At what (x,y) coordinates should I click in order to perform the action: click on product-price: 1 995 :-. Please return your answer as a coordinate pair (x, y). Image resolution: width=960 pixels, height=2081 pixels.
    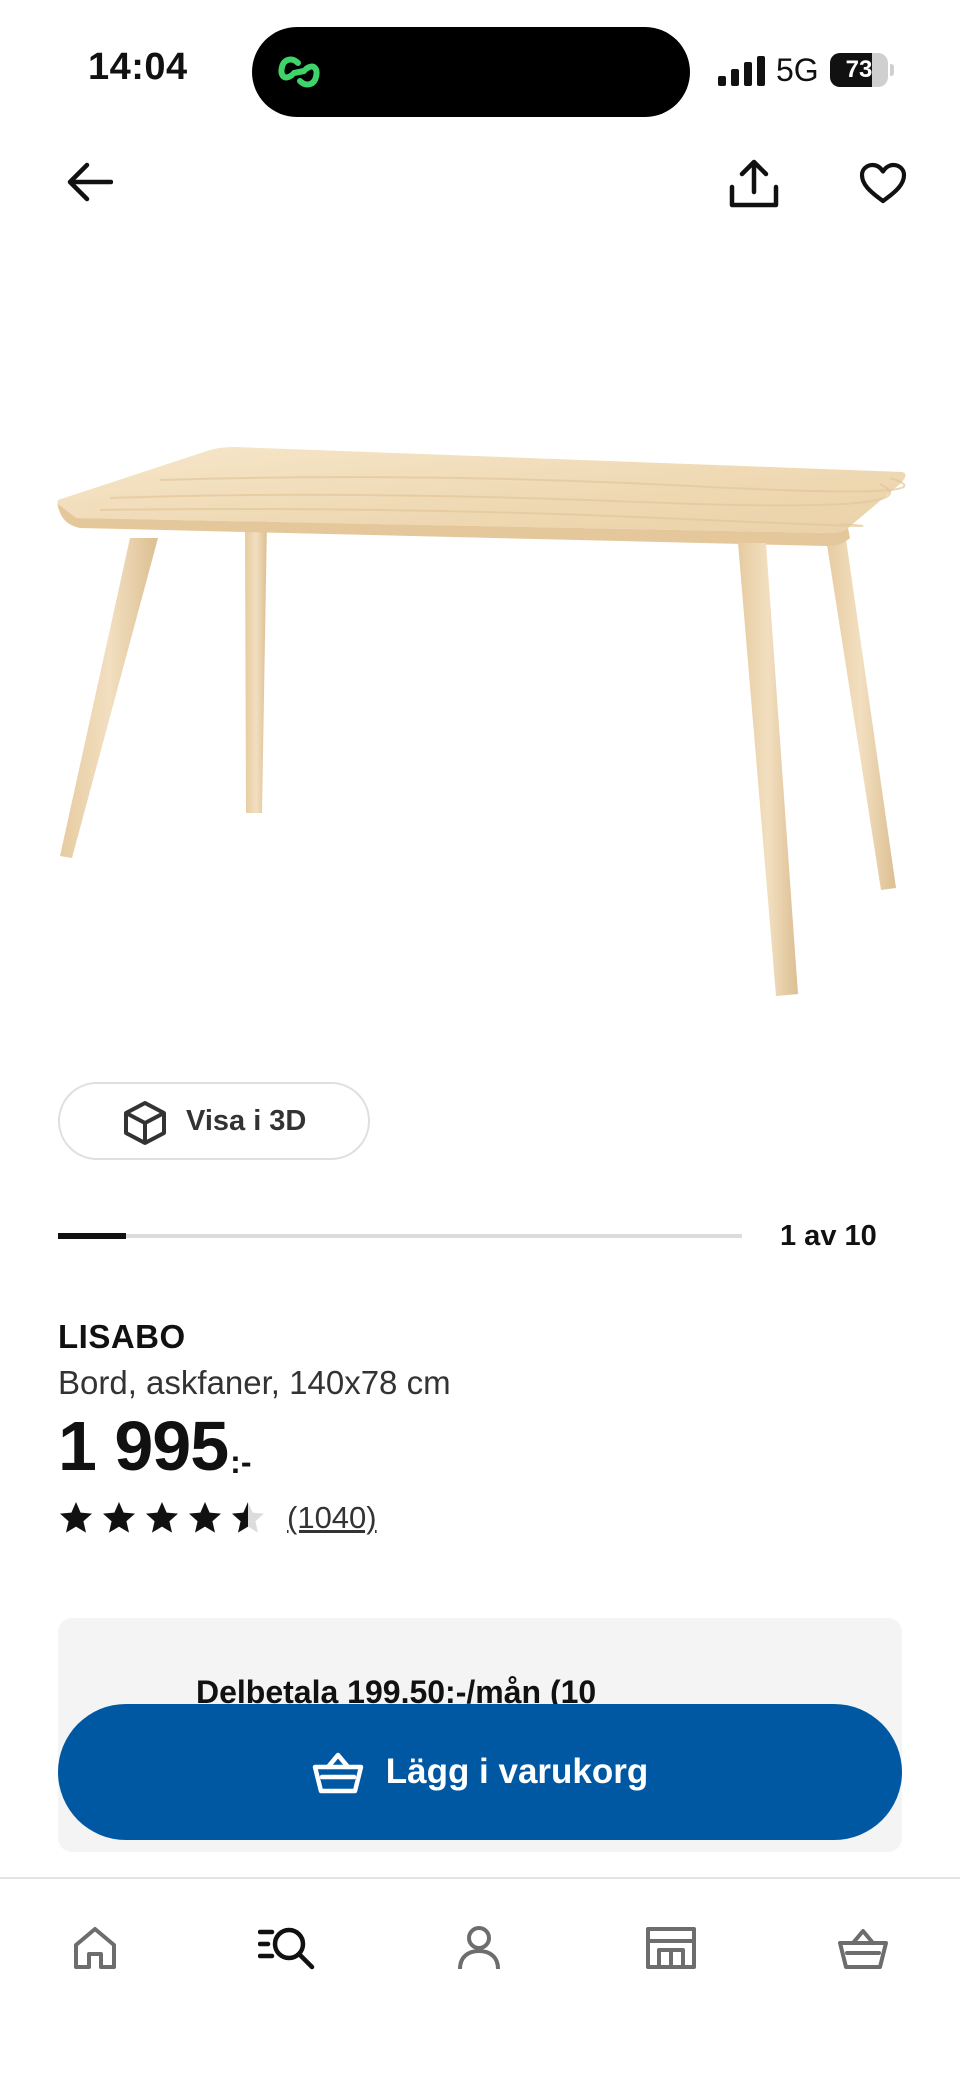
    Looking at the image, I should click on (154, 1446).